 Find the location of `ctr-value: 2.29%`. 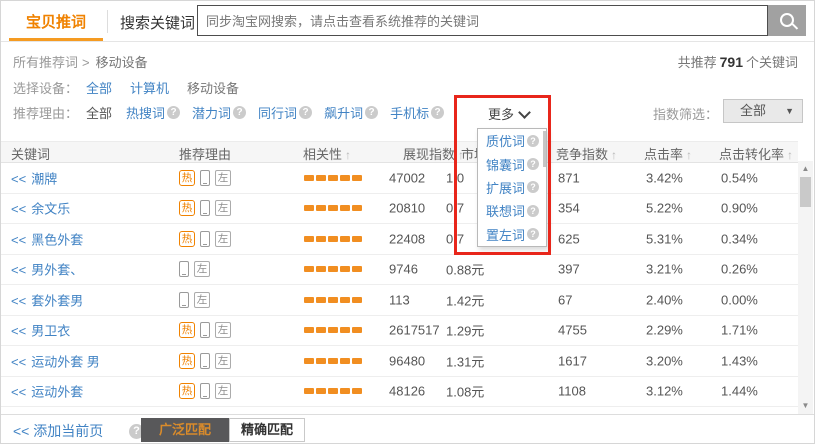

ctr-value: 2.29% is located at coordinates (664, 330).